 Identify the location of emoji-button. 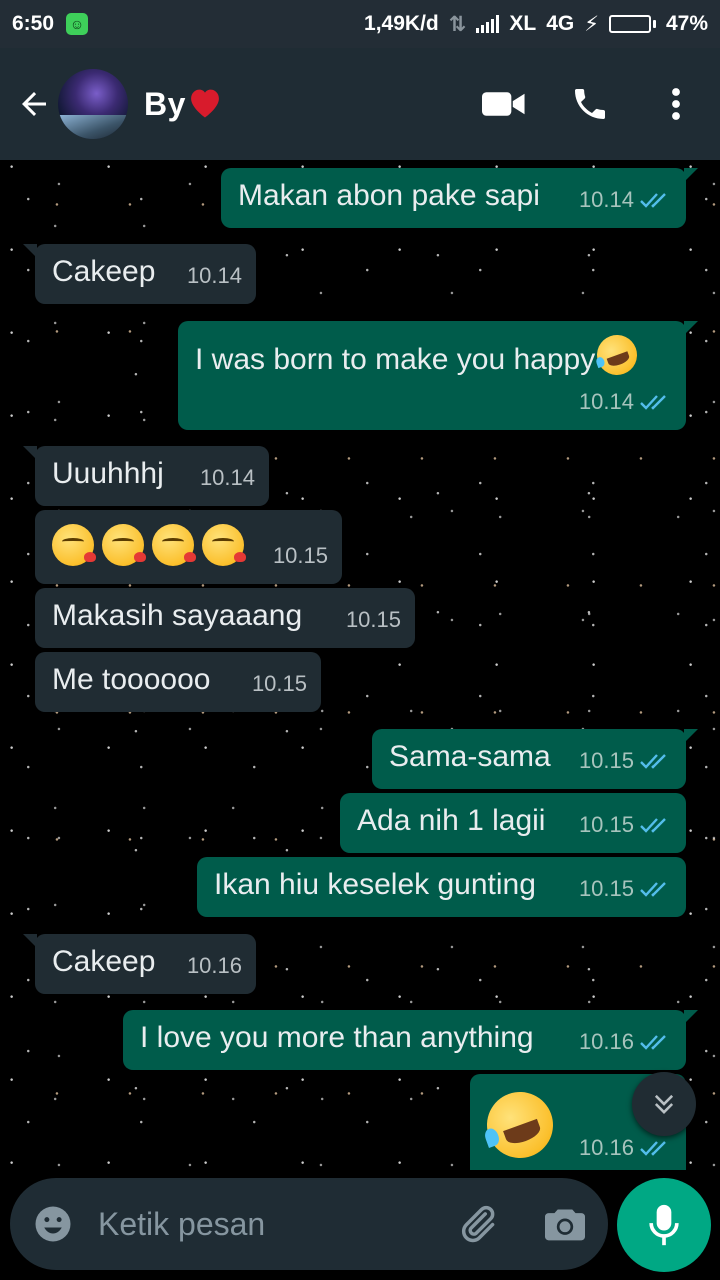
(53, 1224).